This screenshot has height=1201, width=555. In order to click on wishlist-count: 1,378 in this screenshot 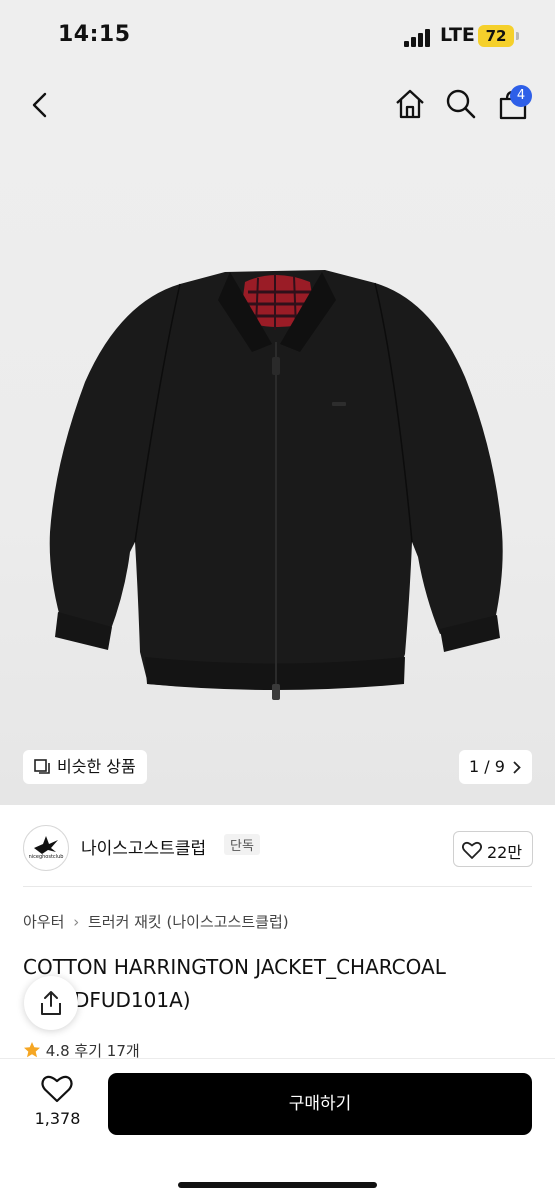, I will do `click(57, 1118)`.